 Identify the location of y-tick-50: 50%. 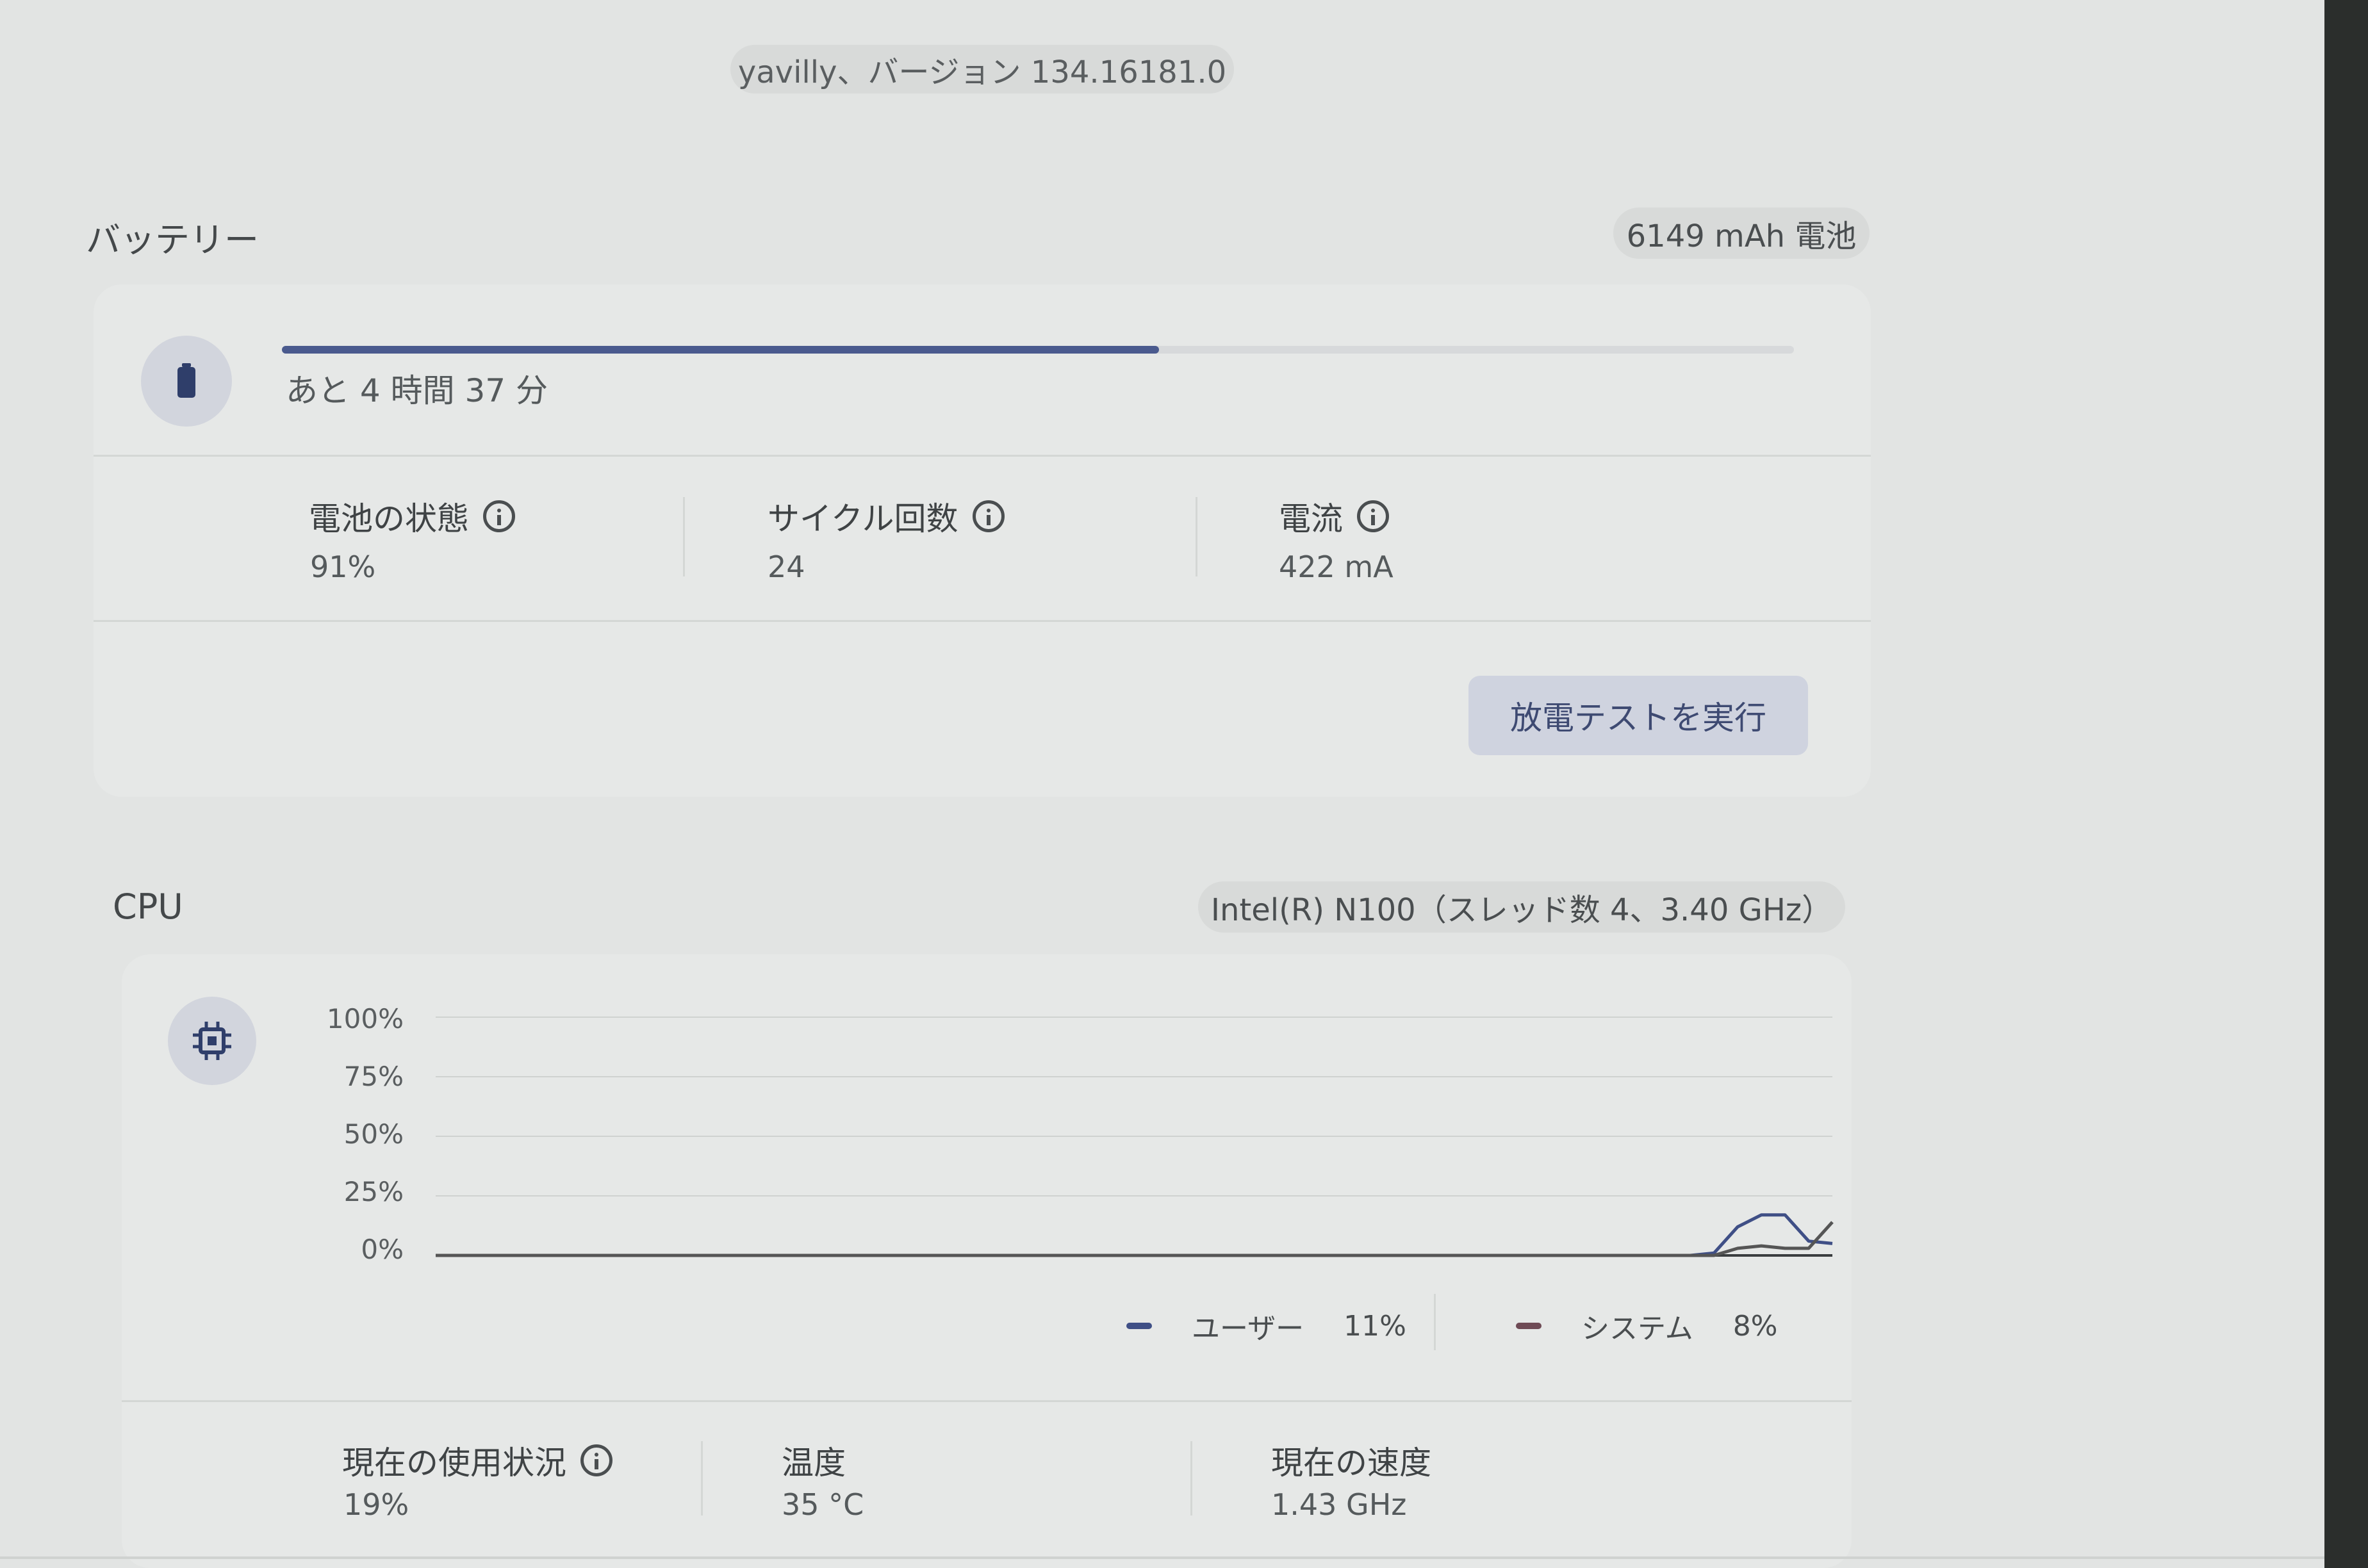
(373, 1134).